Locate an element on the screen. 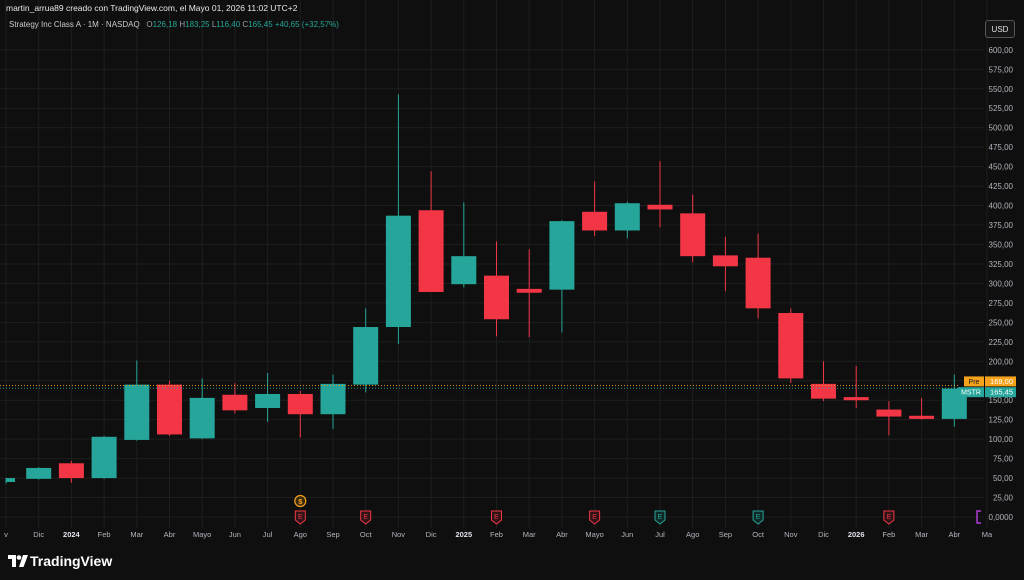 Image resolution: width=1024 pixels, height=580 pixels. price-tick-label: 75,00 is located at coordinates (1003, 459).